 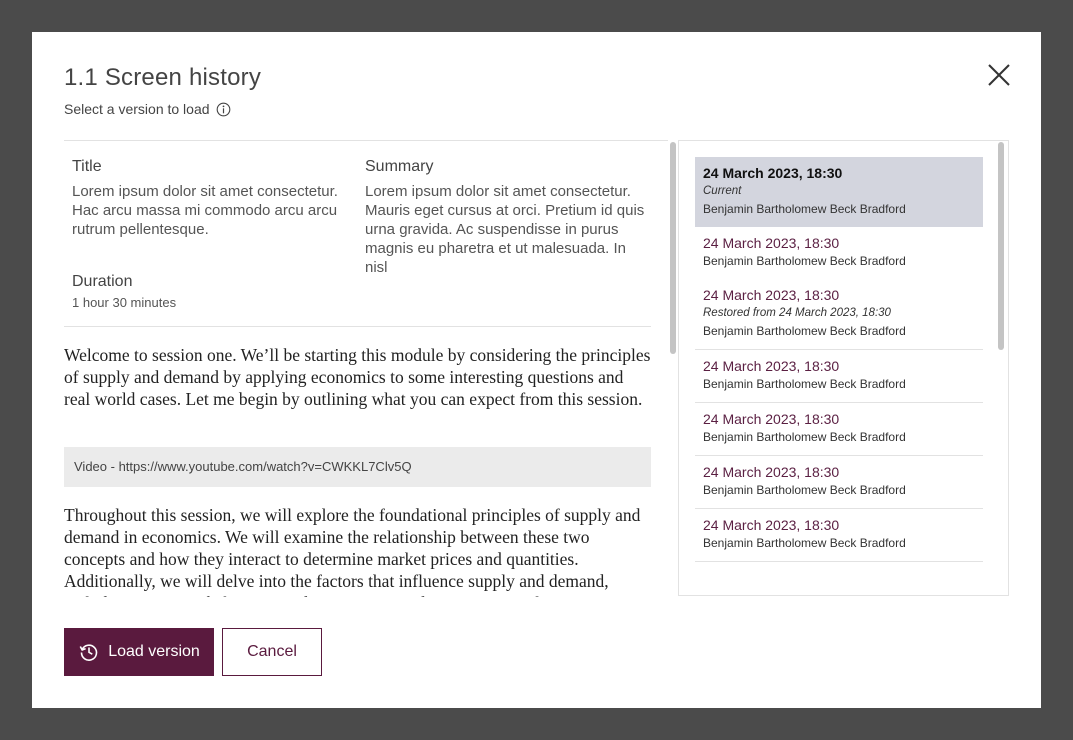 What do you see at coordinates (673, 248) in the screenshot?
I see `preview-scrollbar-thumb` at bounding box center [673, 248].